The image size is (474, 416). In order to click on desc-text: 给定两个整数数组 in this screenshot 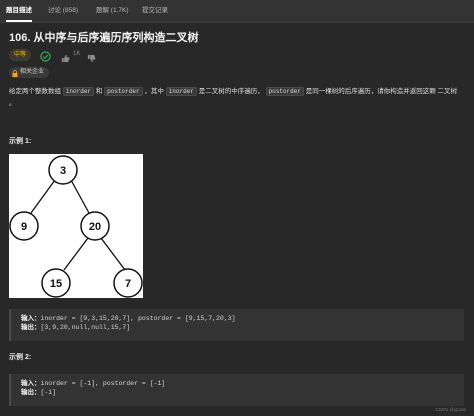, I will do `click(36, 91)`.